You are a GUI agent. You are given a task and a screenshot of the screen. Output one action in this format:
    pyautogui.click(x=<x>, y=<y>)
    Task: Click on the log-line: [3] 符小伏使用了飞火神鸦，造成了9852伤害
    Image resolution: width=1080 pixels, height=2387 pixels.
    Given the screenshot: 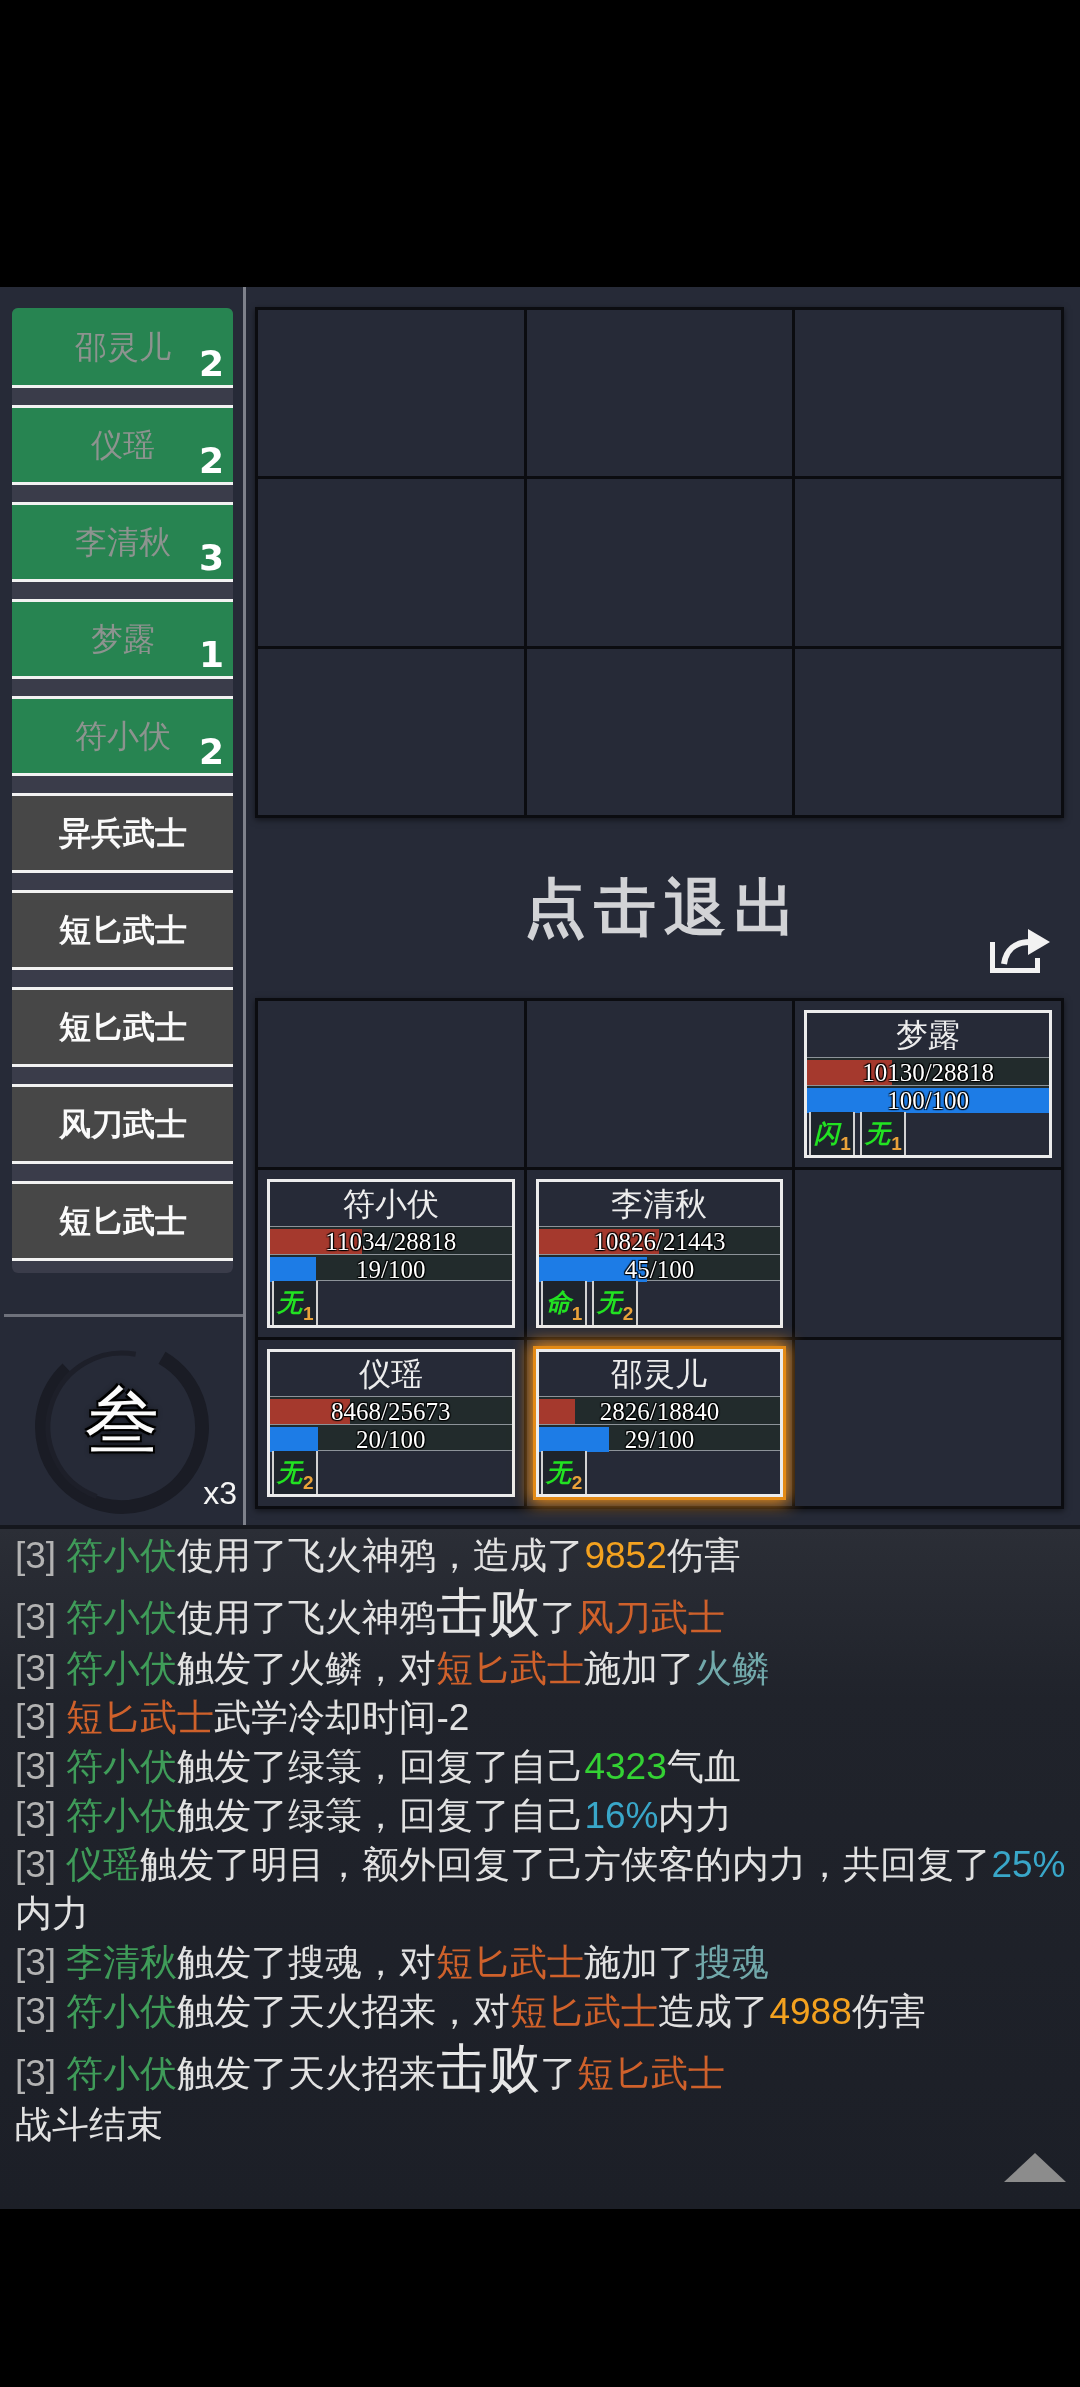 What is the action you would take?
    pyautogui.click(x=378, y=1556)
    